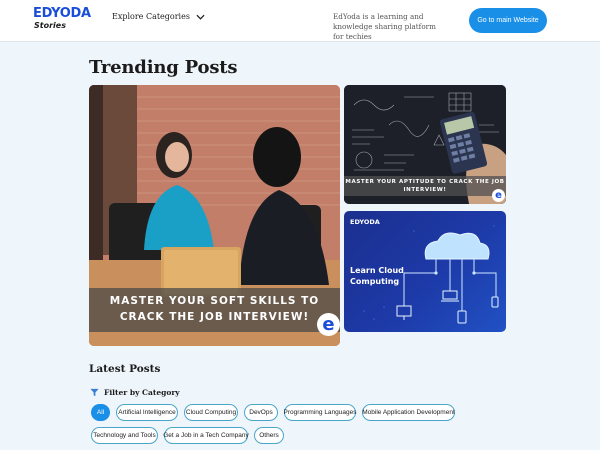 The height and width of the screenshot is (450, 600). I want to click on category-chip-all: All, so click(100, 412).